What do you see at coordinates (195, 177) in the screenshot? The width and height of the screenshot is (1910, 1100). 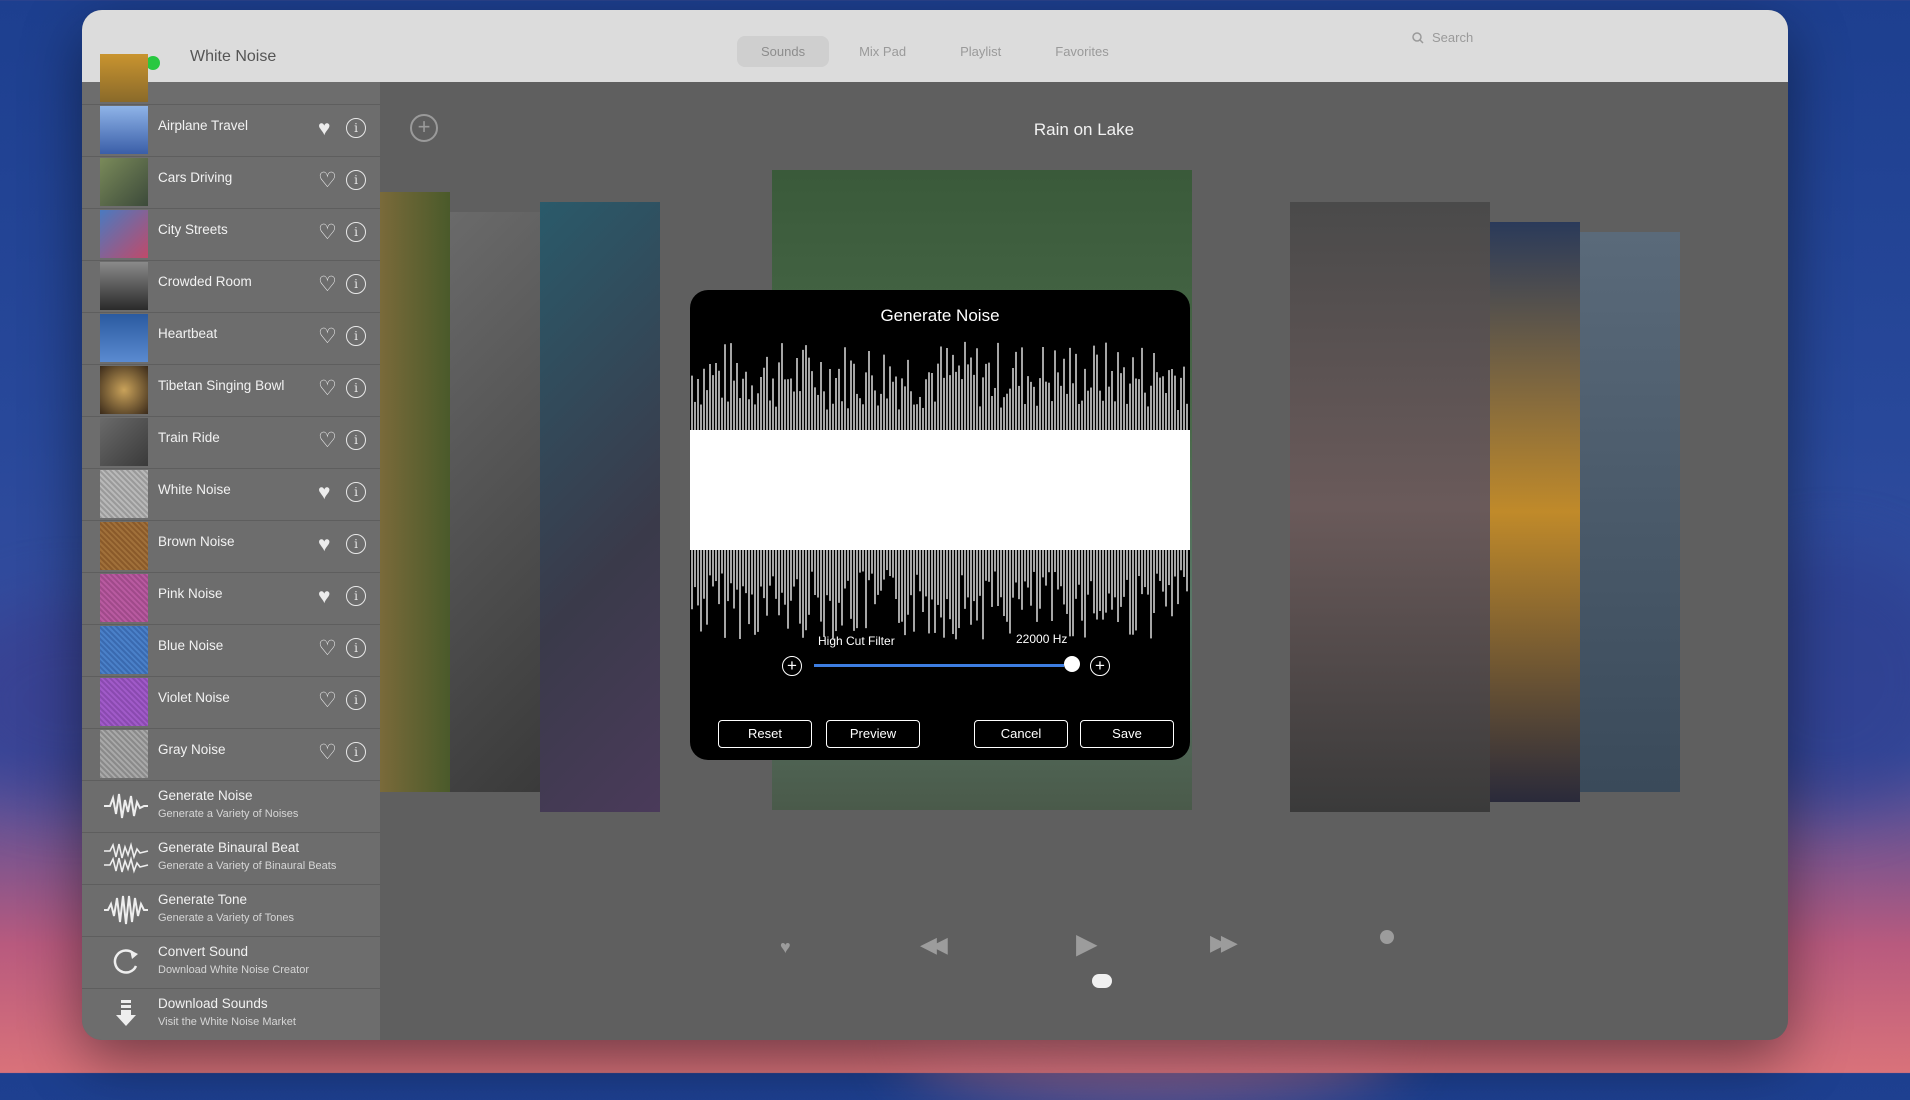 I see `sound-label: Cars Driving` at bounding box center [195, 177].